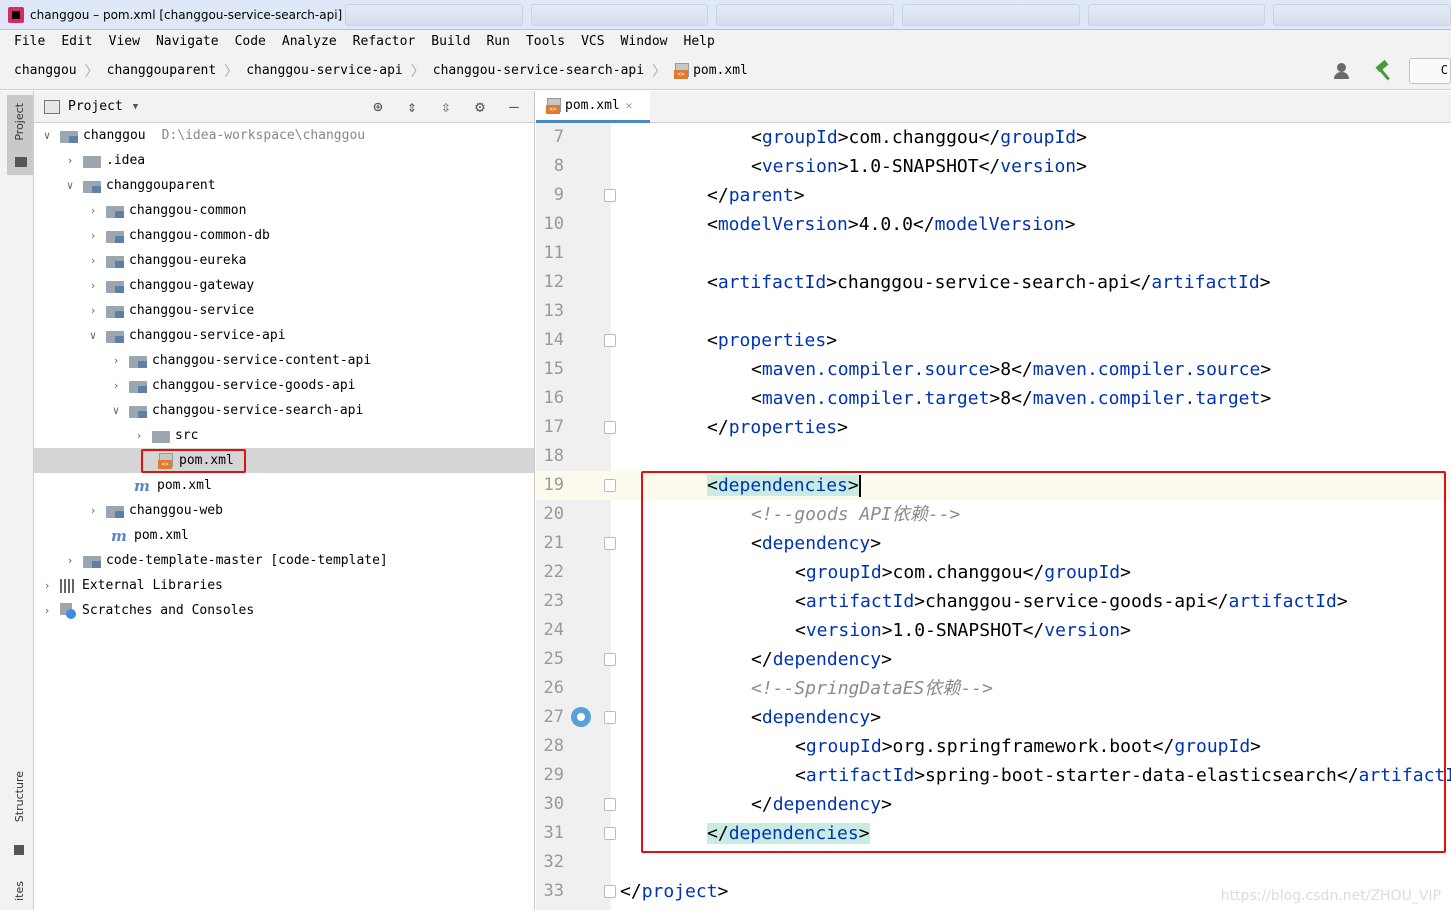  I want to click on caret-down-icon: ▼, so click(135, 107).